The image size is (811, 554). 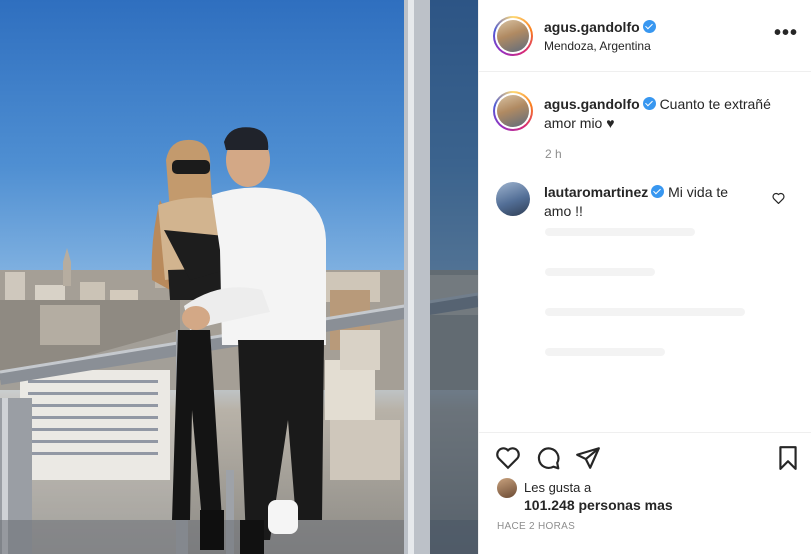 I want to click on likes-count: 101.248 personas mas, so click(x=598, y=505).